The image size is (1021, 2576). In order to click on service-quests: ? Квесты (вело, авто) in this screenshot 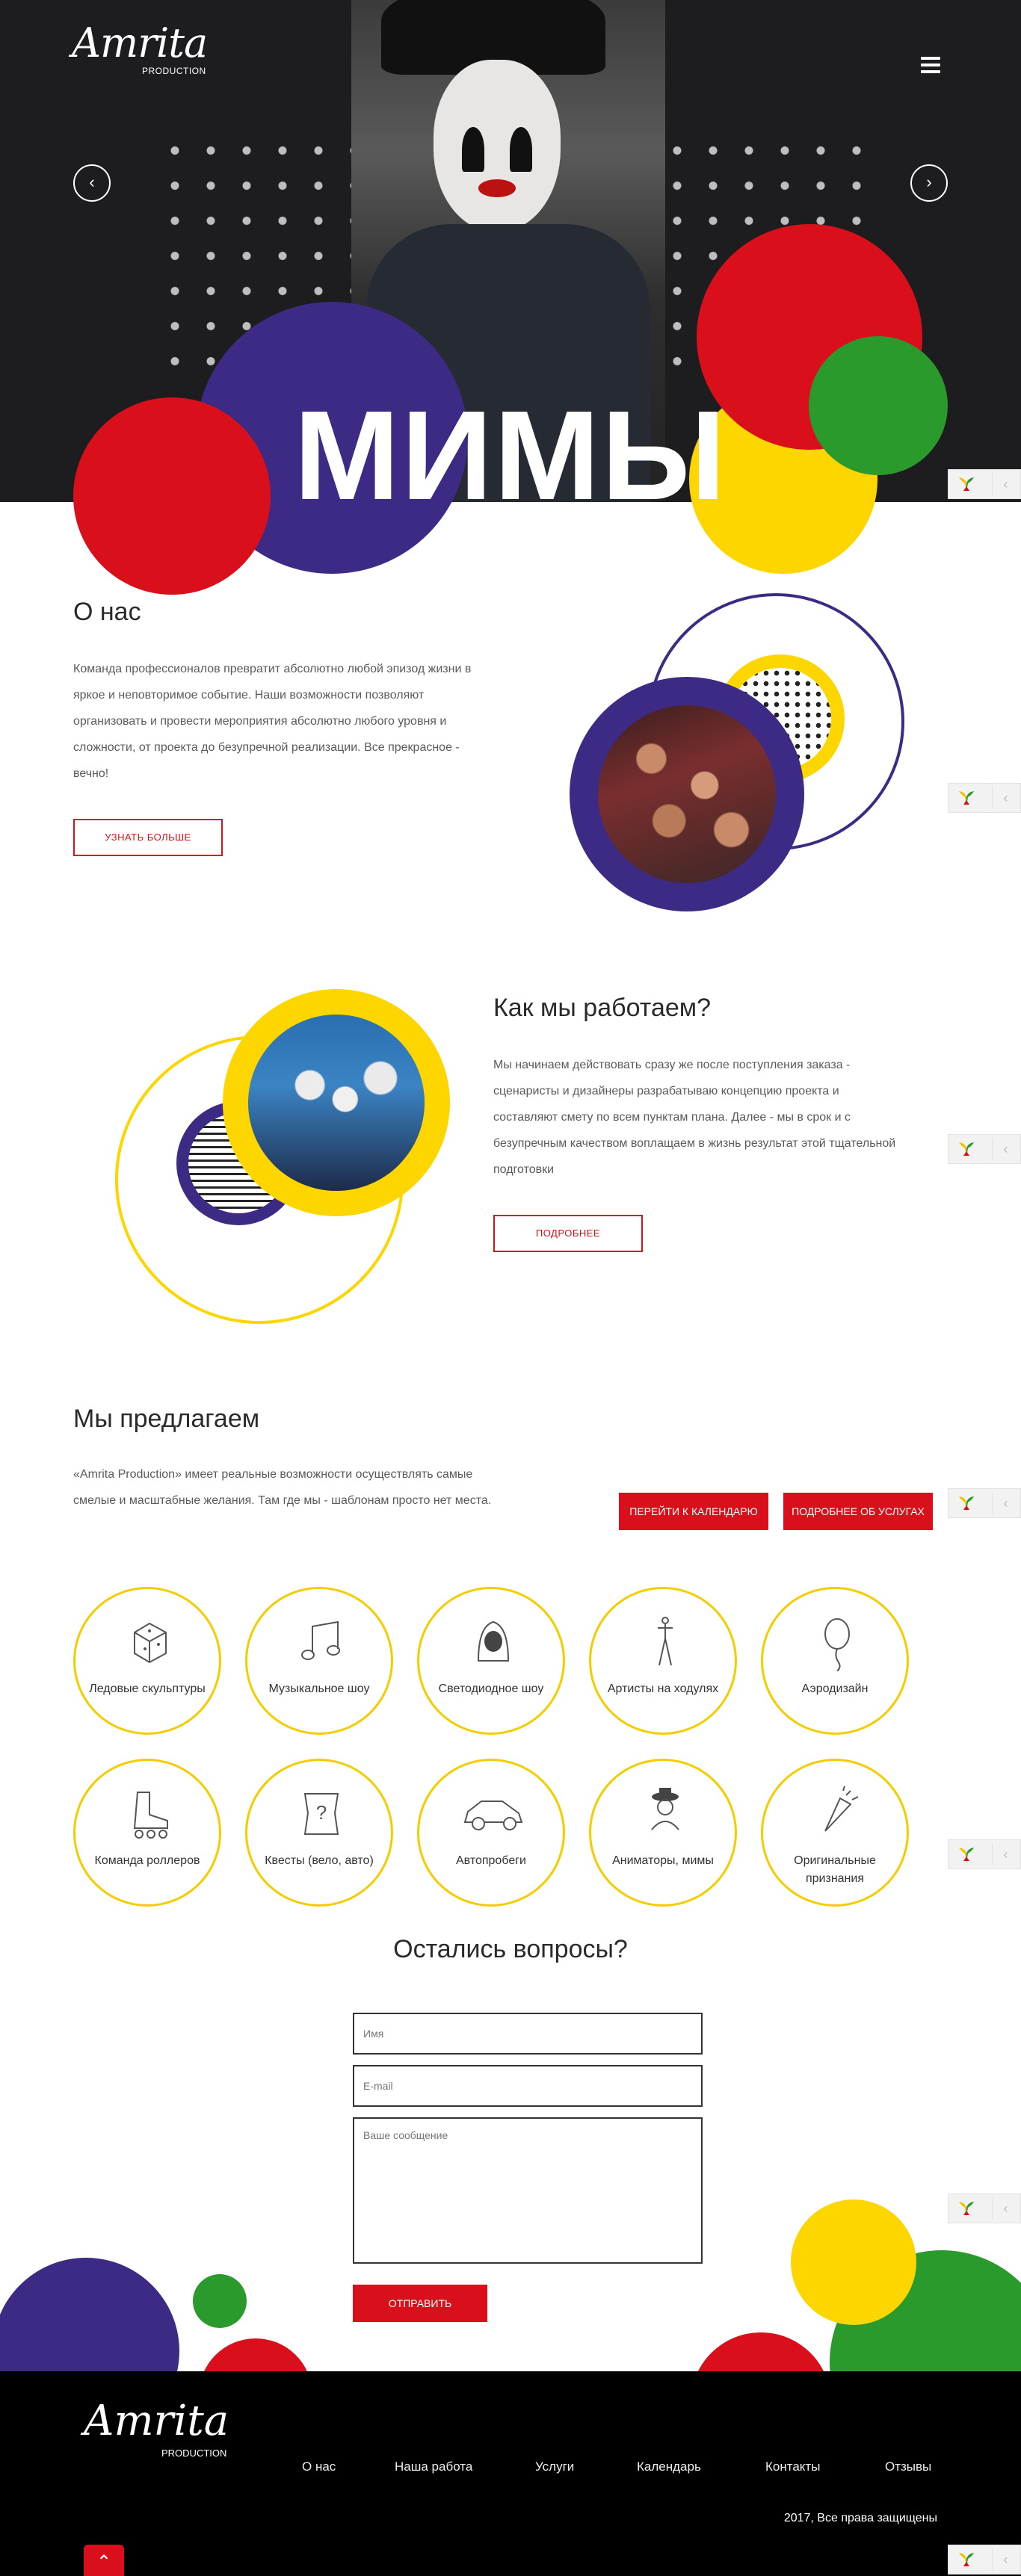, I will do `click(319, 1833)`.